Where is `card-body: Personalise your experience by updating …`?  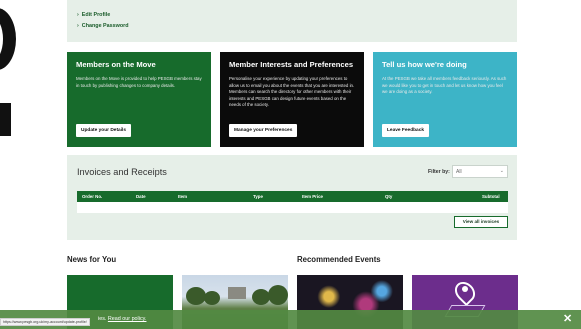
card-body: Personalise your experience by updating … is located at coordinates (292, 92).